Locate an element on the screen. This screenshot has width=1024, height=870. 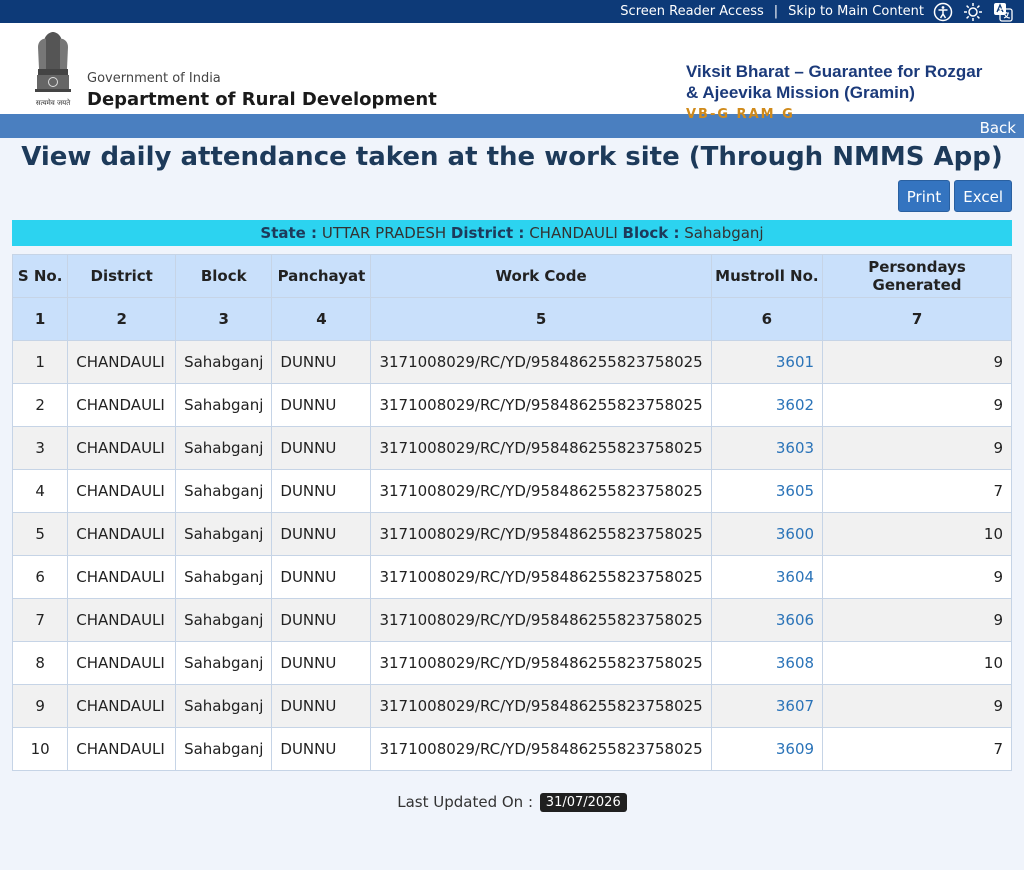
block-value: Sahabganj is located at coordinates (724, 233).